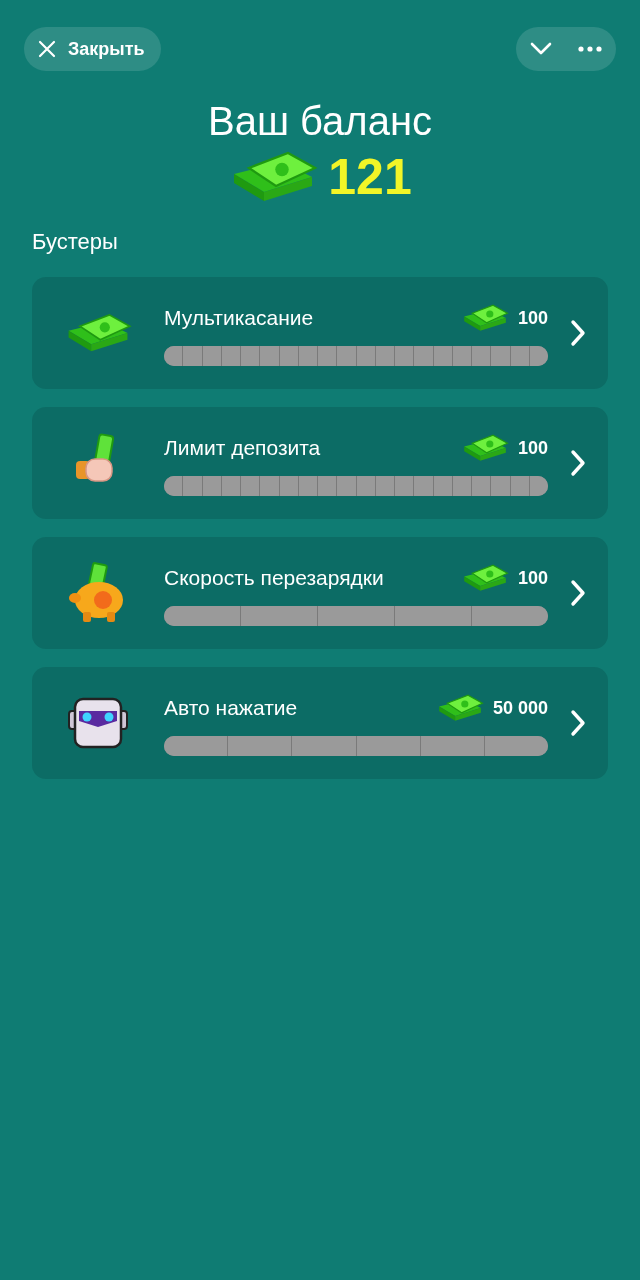 This screenshot has width=640, height=1280. I want to click on booster-card: Скорость перезарядки 100, so click(320, 593).